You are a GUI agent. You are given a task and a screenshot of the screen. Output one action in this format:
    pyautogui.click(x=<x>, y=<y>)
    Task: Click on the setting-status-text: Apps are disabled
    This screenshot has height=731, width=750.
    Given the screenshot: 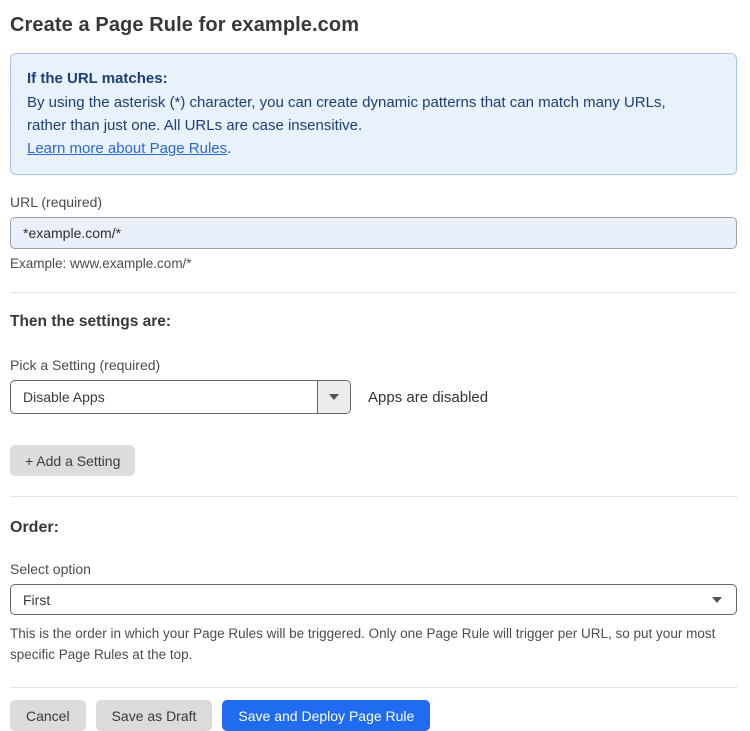 What is the action you would take?
    pyautogui.click(x=428, y=397)
    